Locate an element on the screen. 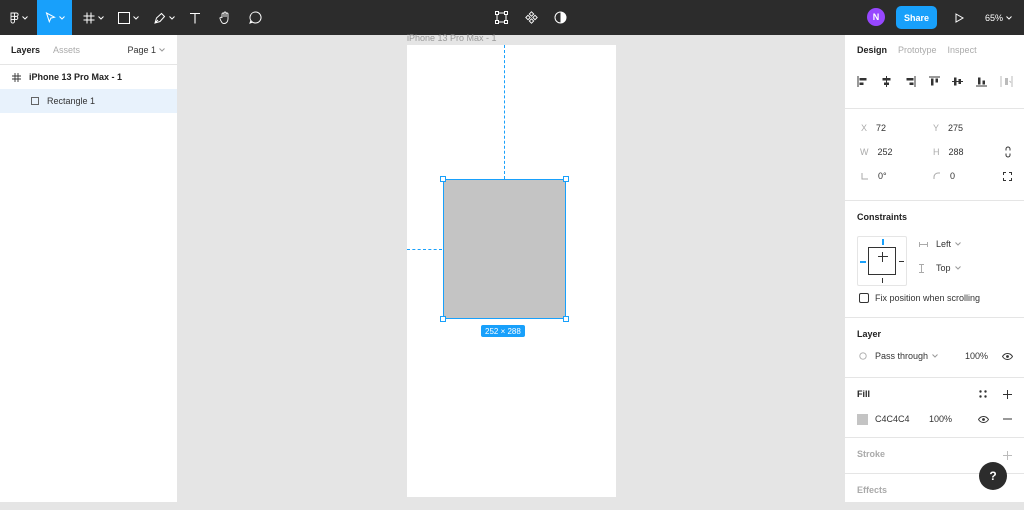  layer-visibility-button is located at coordinates (1007, 356).